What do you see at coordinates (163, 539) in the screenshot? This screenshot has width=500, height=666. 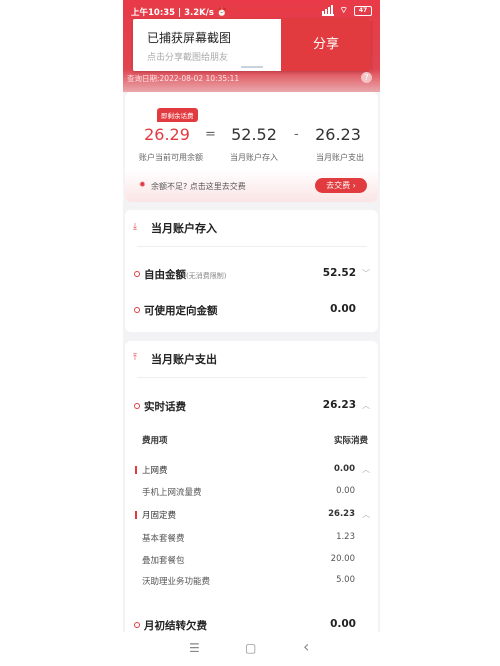 I see `item-name: 基本套餐费` at bounding box center [163, 539].